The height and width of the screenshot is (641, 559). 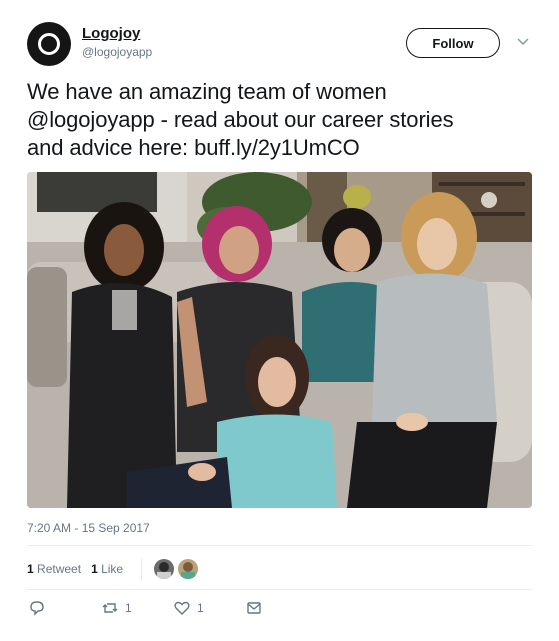 I want to click on account-avatar, so click(x=49, y=44).